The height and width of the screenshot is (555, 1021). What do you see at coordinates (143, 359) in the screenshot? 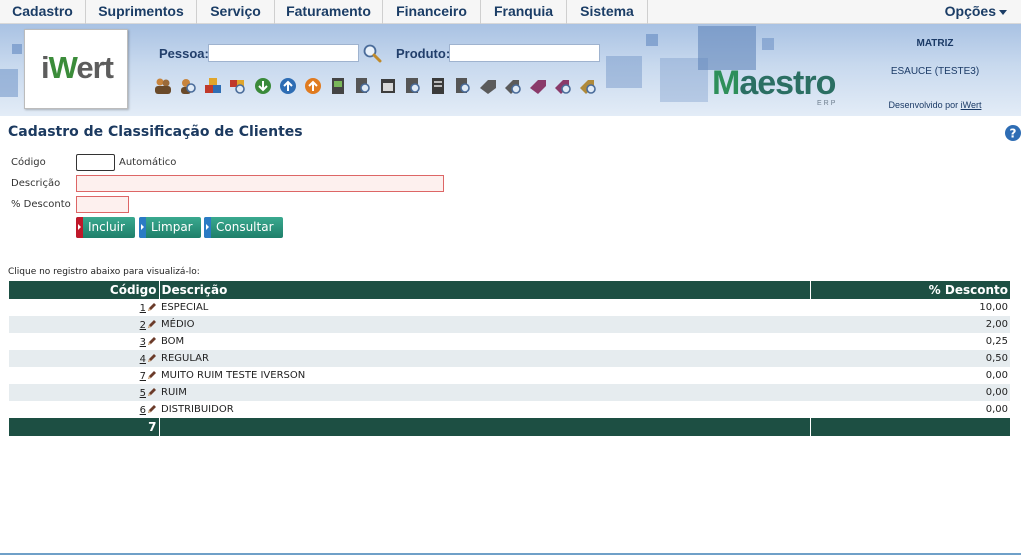
I see `row-code-link: 4` at bounding box center [143, 359].